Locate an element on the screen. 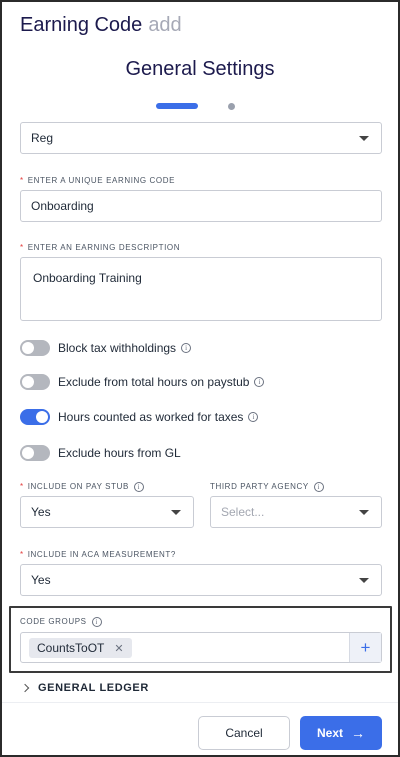 The height and width of the screenshot is (757, 400). step-1-indicator is located at coordinates (177, 106).